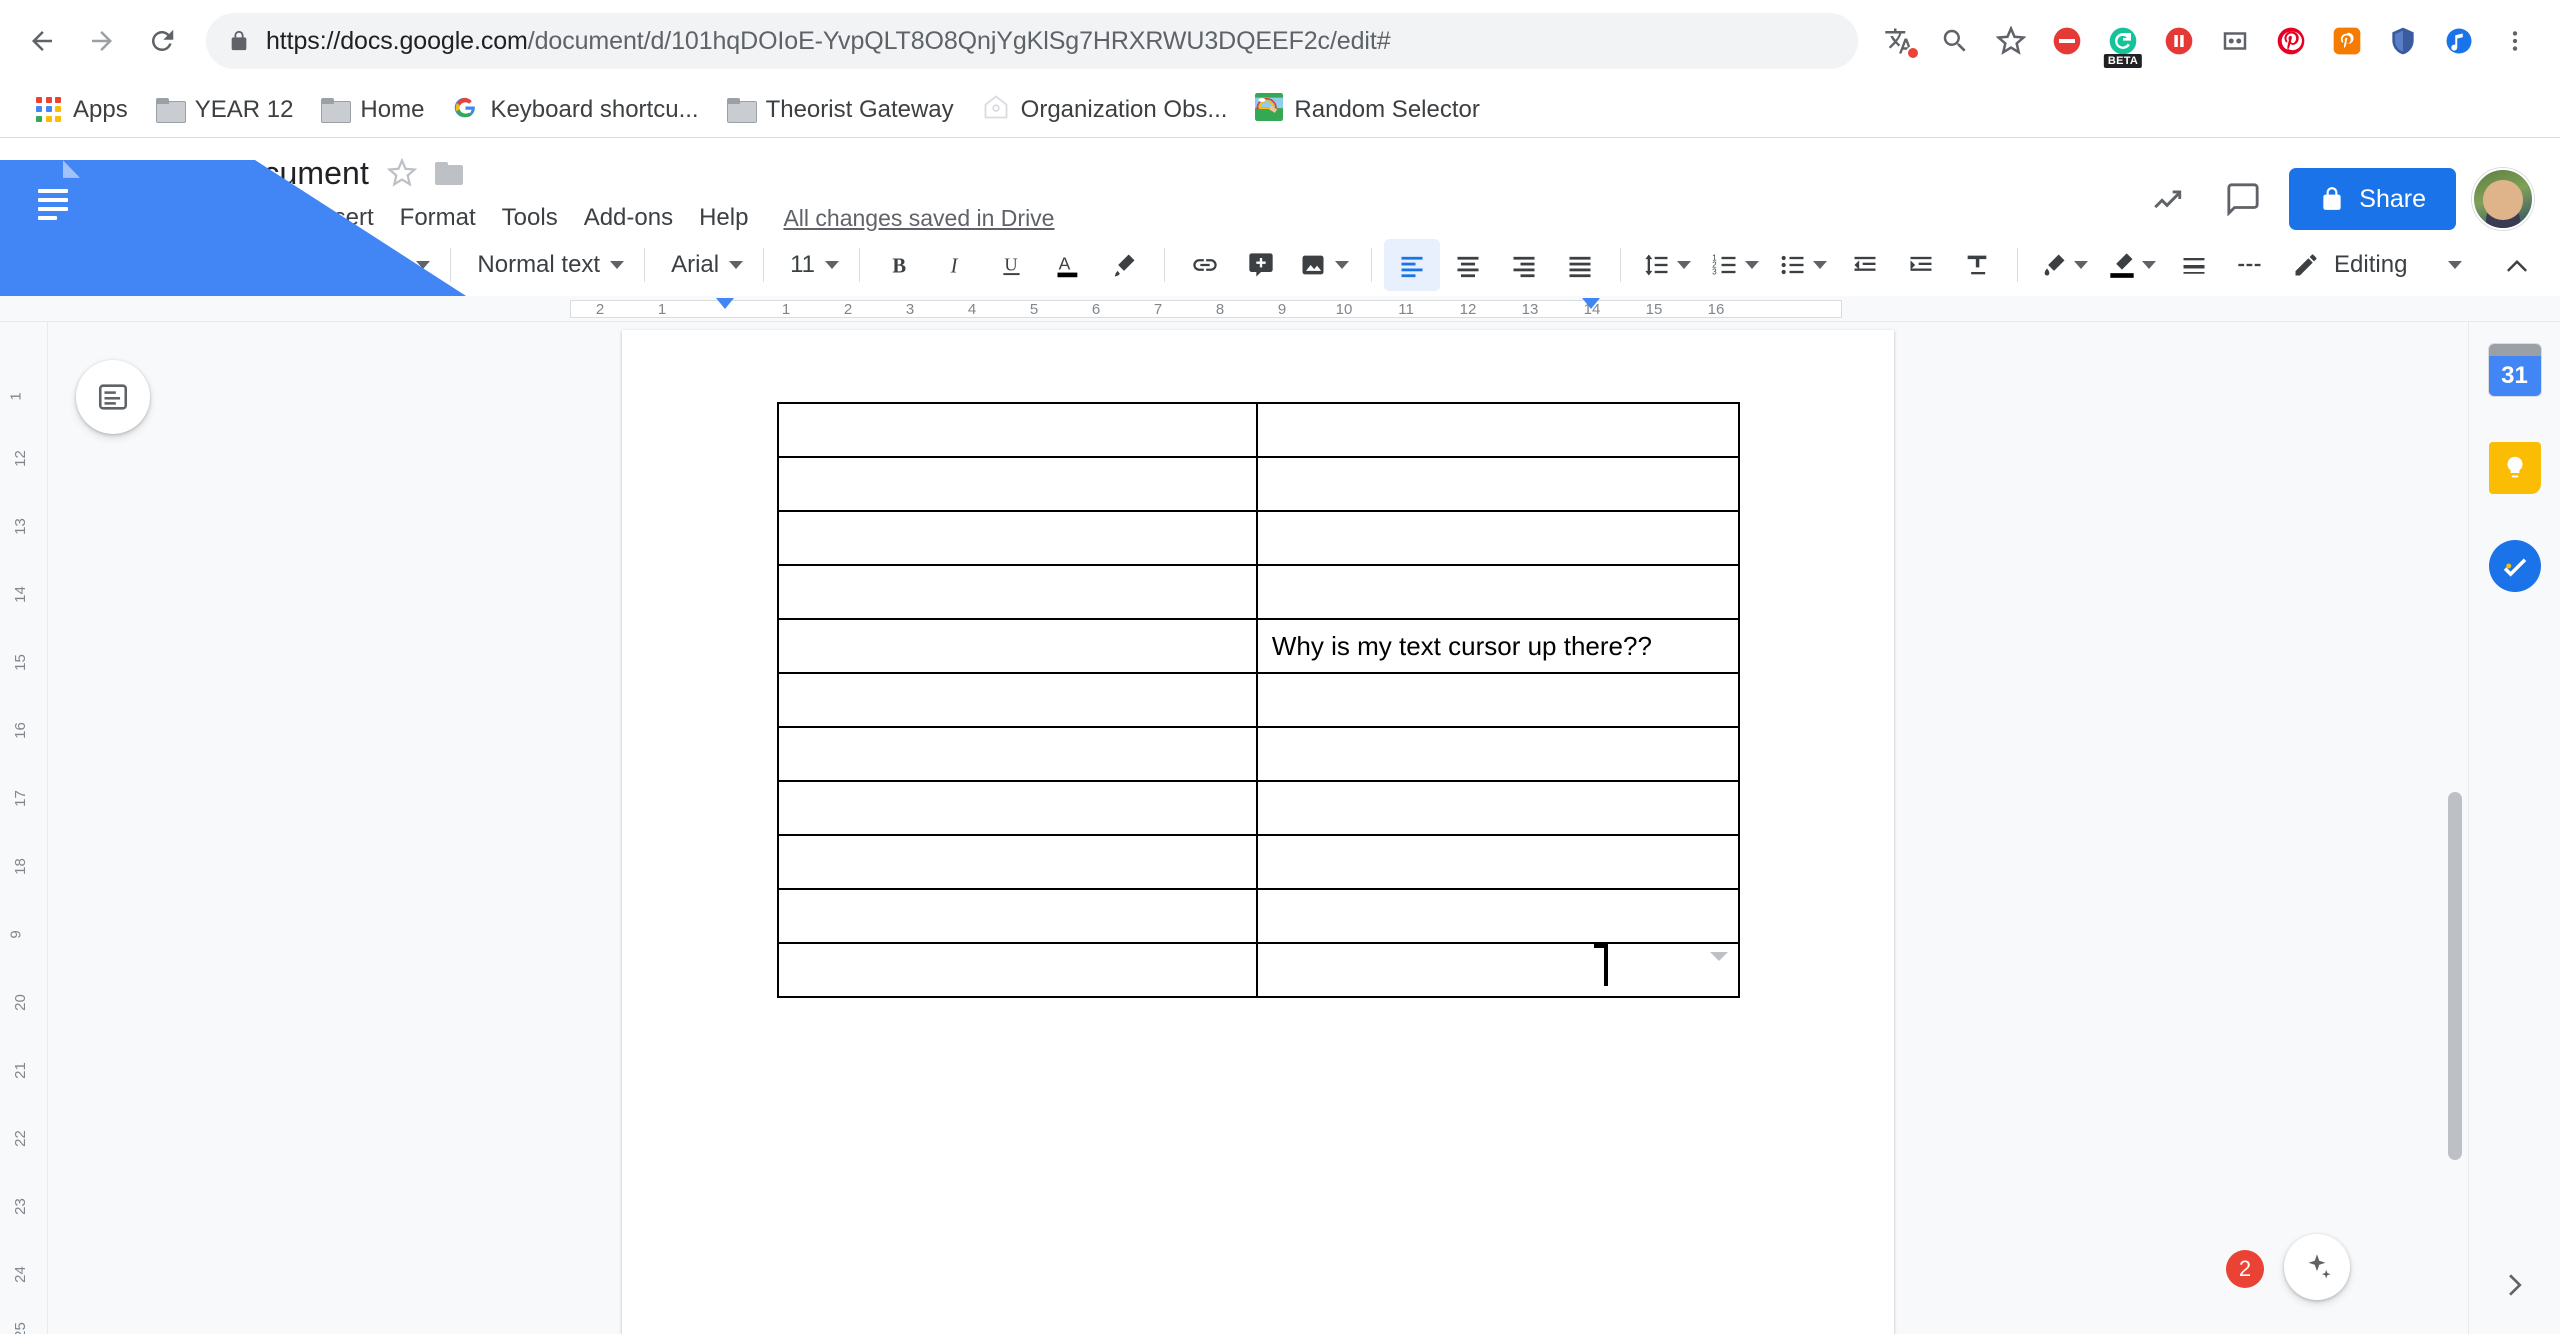  What do you see at coordinates (2515, 1287) in the screenshot?
I see `expand-side-panel-button` at bounding box center [2515, 1287].